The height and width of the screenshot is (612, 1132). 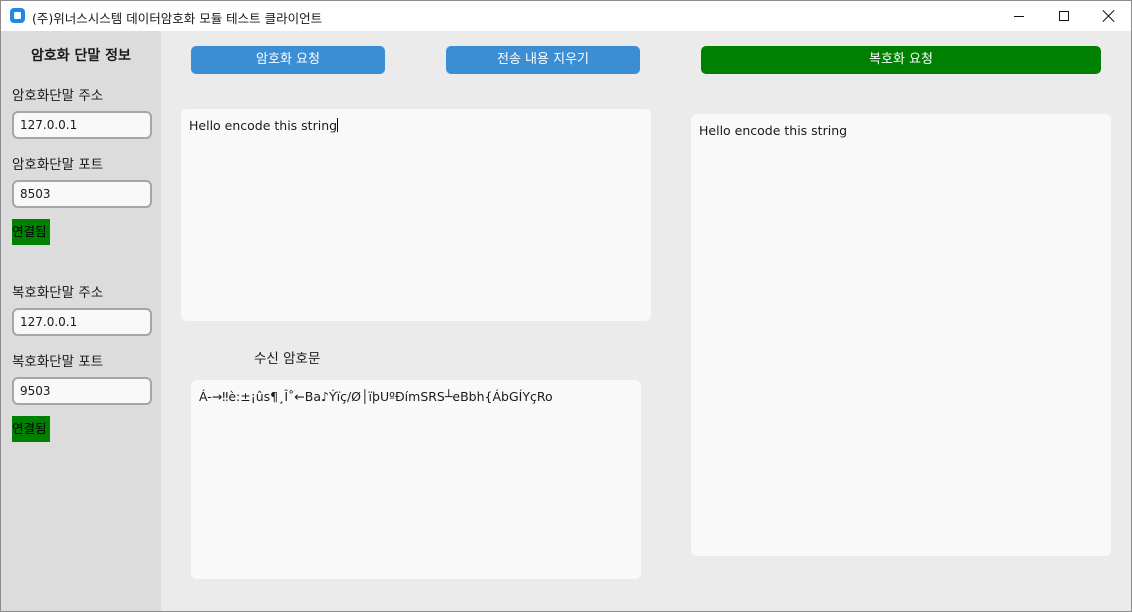 What do you see at coordinates (543, 60) in the screenshot?
I see `clear-sent-button: 전송 내용 지우기` at bounding box center [543, 60].